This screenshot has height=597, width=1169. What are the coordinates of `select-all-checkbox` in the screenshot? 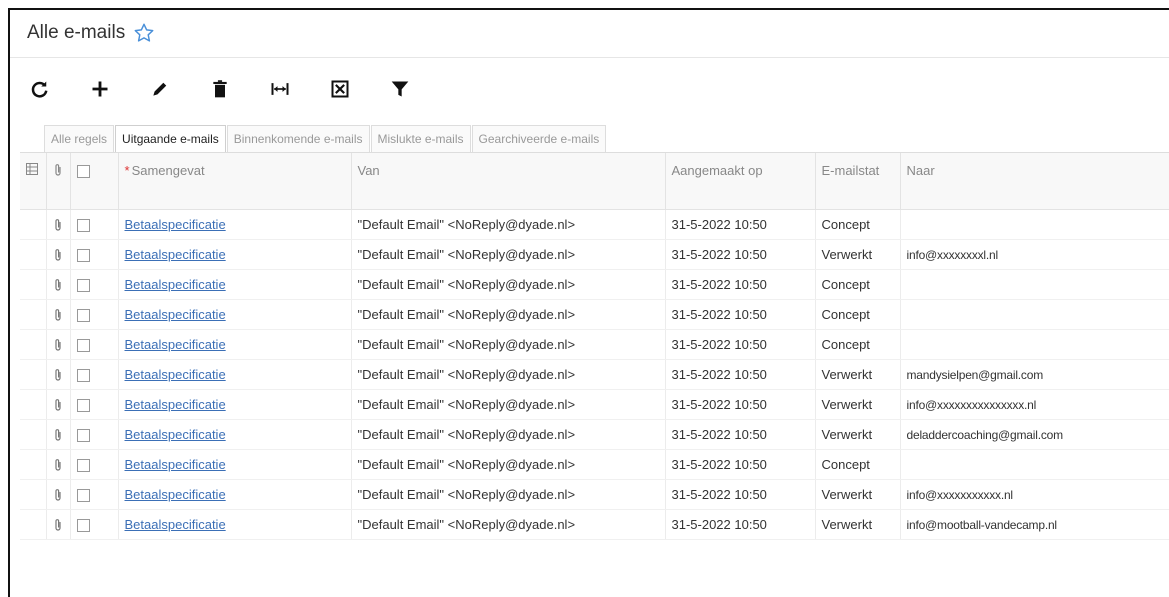 It's located at (83, 172).